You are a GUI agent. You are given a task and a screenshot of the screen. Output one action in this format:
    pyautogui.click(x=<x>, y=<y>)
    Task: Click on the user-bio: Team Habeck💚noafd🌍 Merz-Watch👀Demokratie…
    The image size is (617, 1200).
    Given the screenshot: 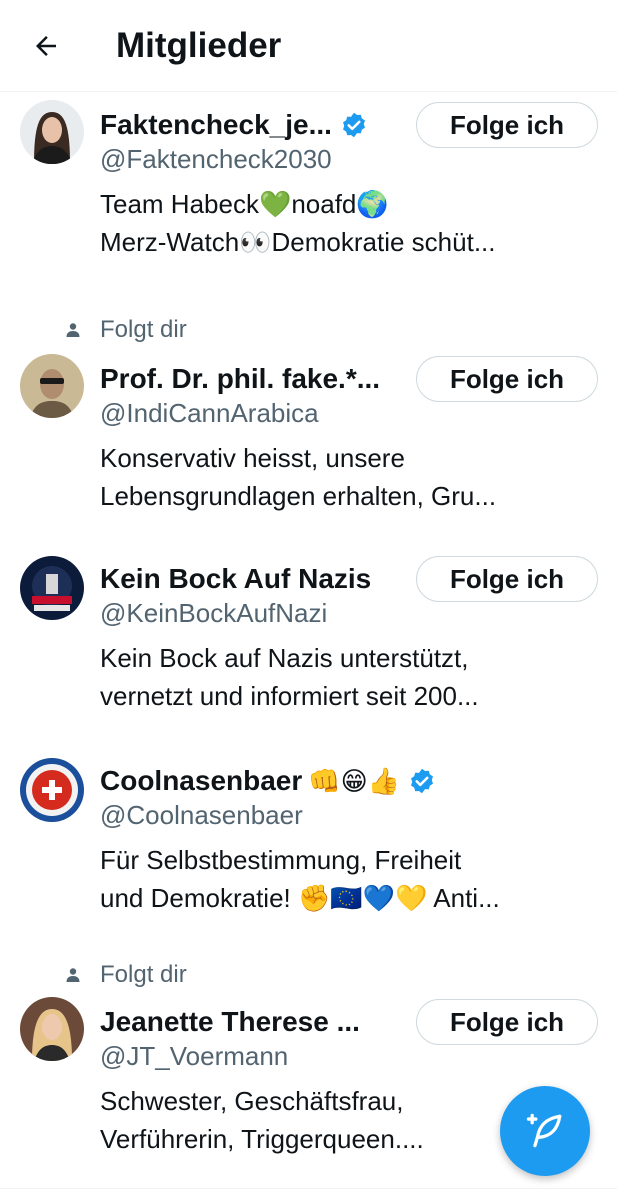 What is the action you would take?
    pyautogui.click(x=350, y=223)
    